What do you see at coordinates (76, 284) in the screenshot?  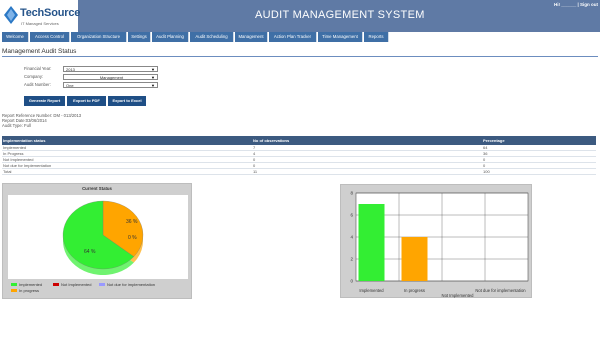 I see `legend-label: Not Implemented` at bounding box center [76, 284].